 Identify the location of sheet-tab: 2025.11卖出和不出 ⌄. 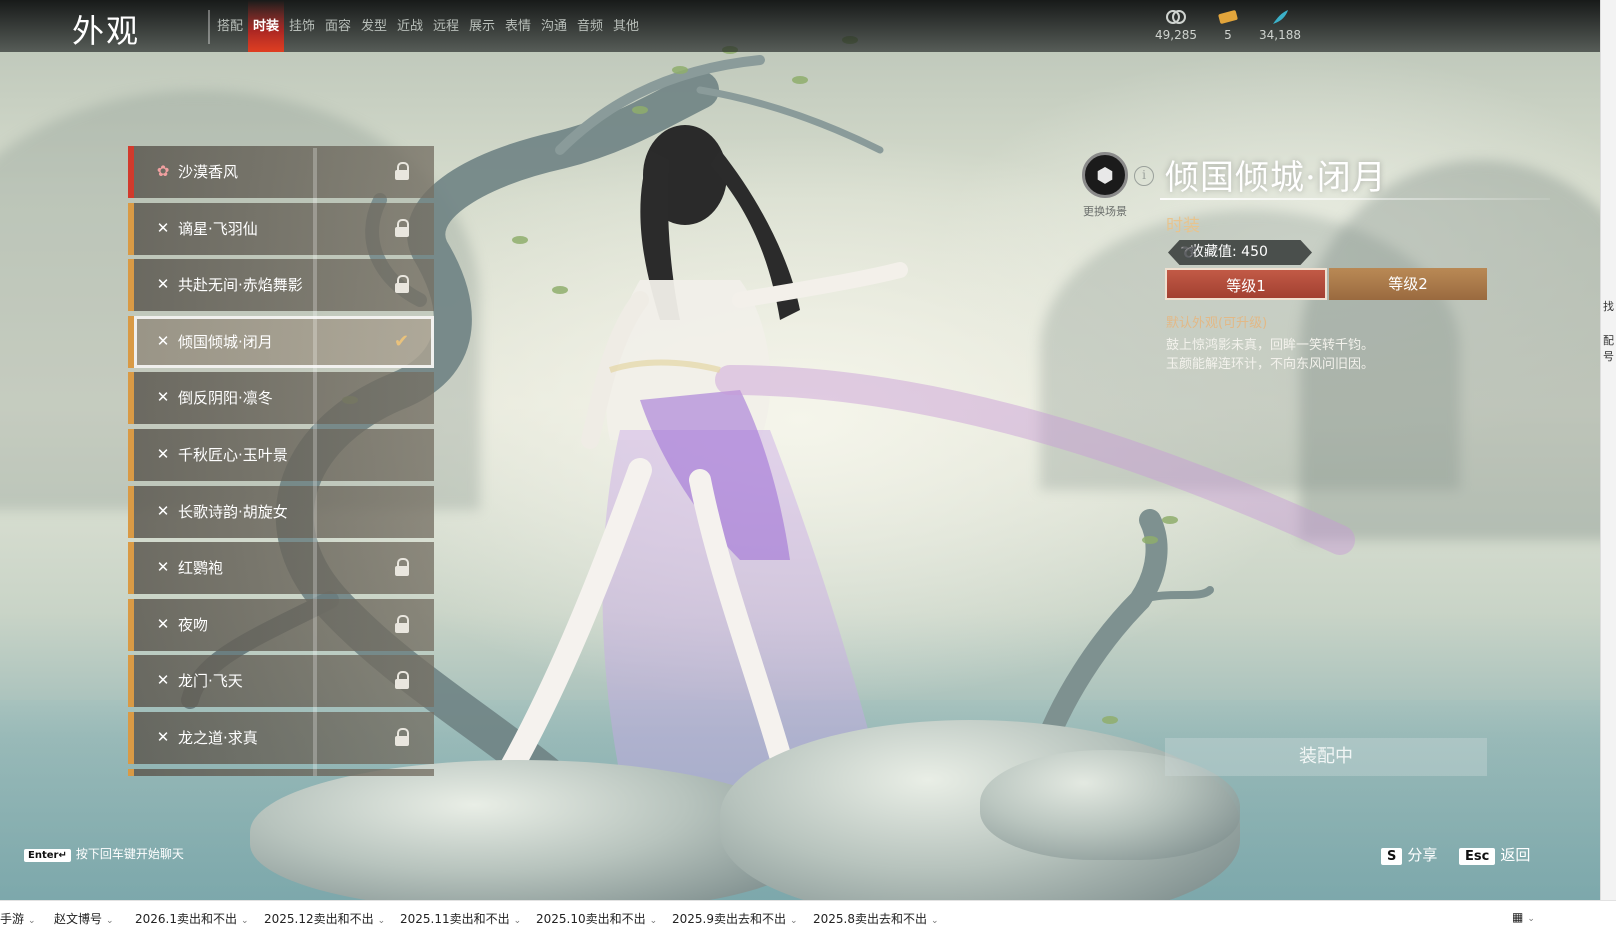
(460, 918).